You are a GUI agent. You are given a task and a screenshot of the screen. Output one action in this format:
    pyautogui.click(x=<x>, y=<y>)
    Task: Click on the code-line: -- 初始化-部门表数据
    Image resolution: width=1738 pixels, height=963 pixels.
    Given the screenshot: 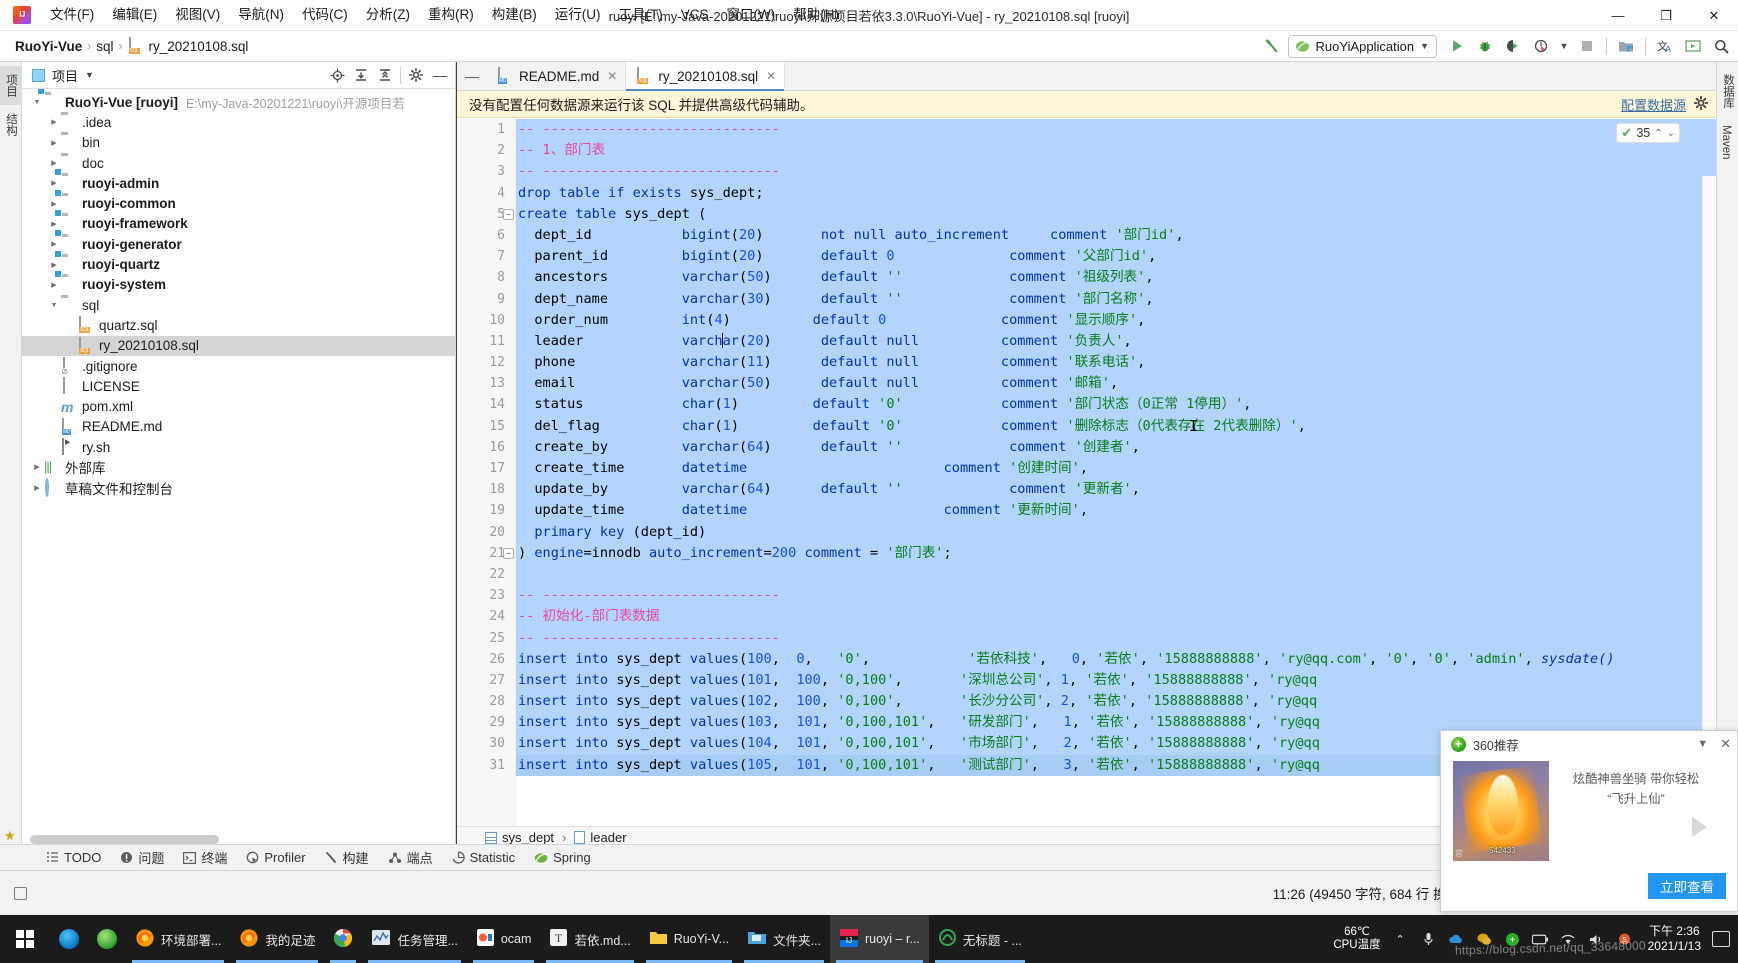 What is the action you would take?
    pyautogui.click(x=1116, y=617)
    